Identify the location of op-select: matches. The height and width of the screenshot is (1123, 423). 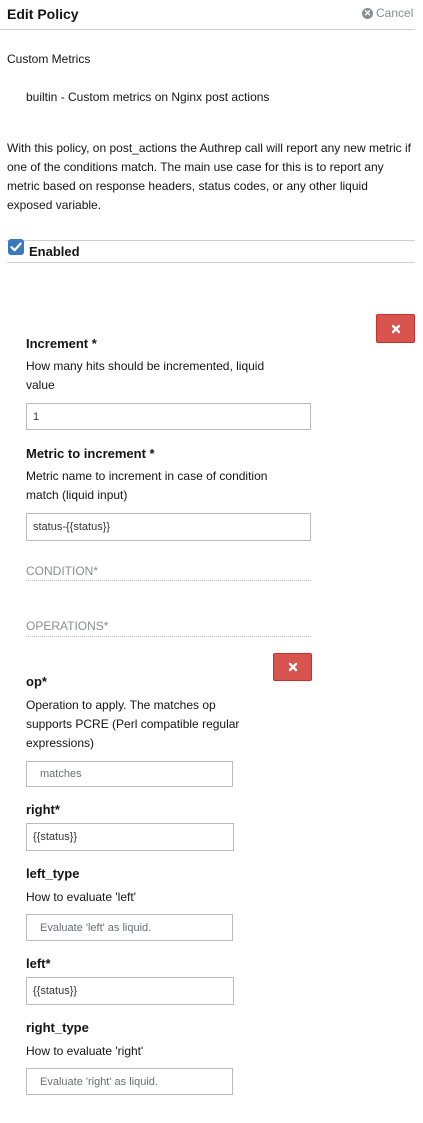
(129, 774).